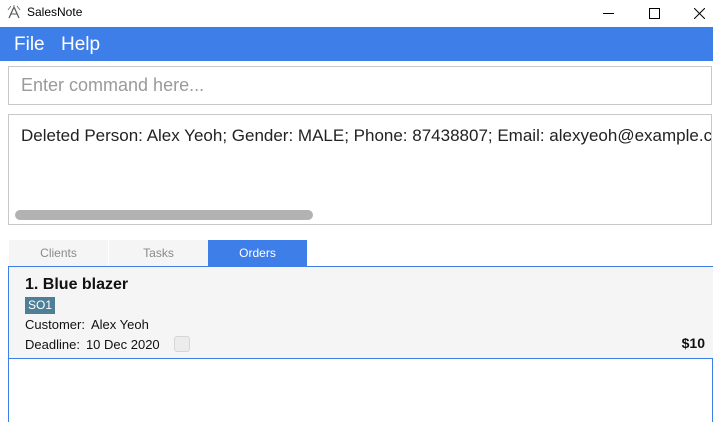 This screenshot has width=713, height=422. Describe the element at coordinates (119, 324) in the screenshot. I see `customer-name: Alex Yeoh` at that location.